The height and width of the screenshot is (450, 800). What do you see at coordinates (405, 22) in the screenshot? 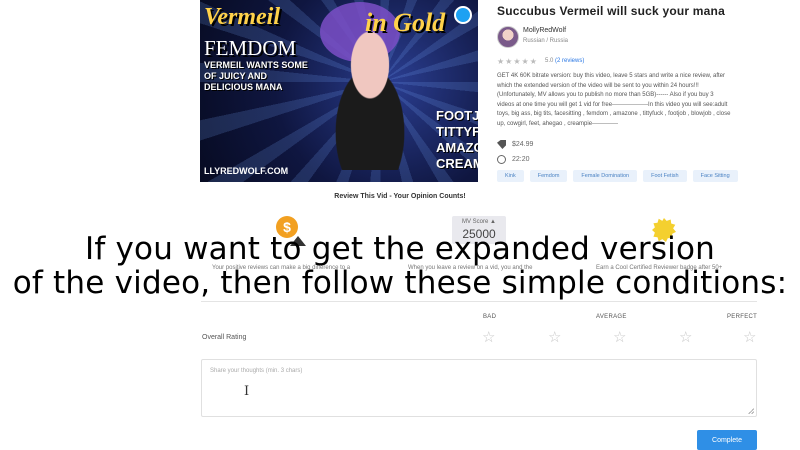
I see `thumbnail-title-2: in Gold` at bounding box center [405, 22].